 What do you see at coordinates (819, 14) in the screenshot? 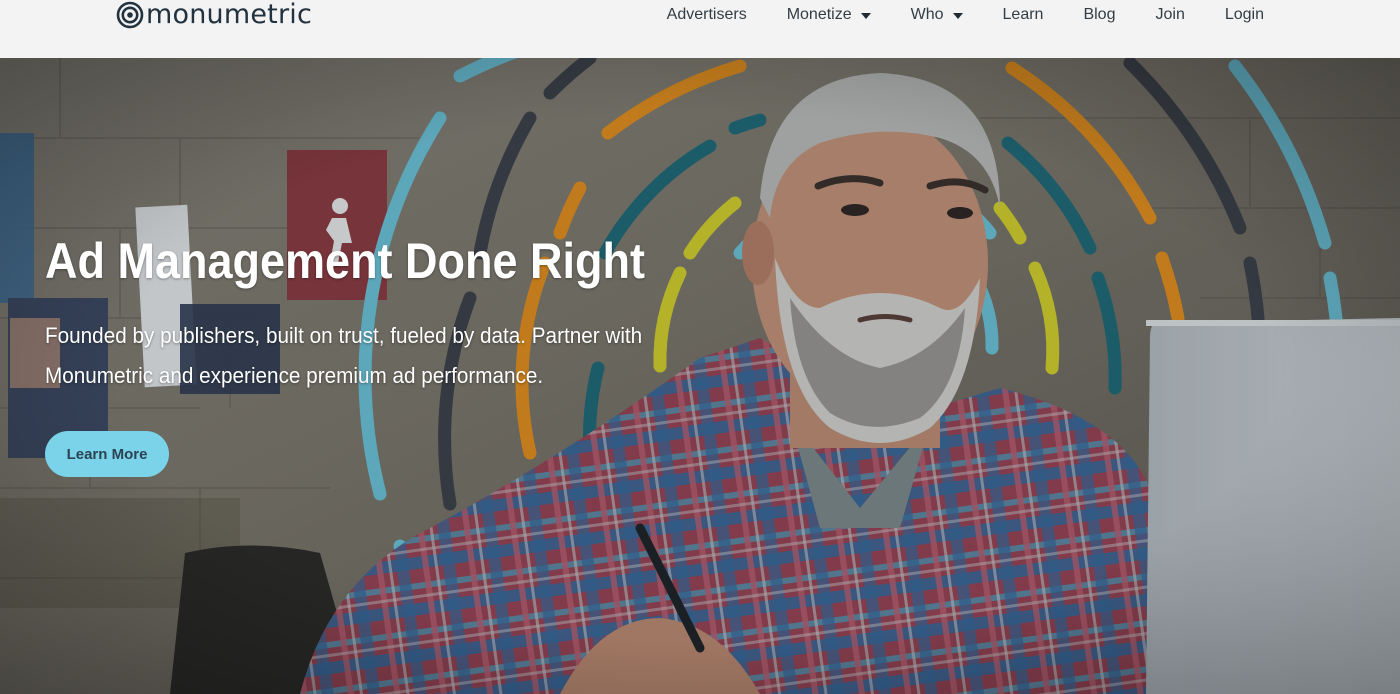
I see `nav-label: Monetize` at bounding box center [819, 14].